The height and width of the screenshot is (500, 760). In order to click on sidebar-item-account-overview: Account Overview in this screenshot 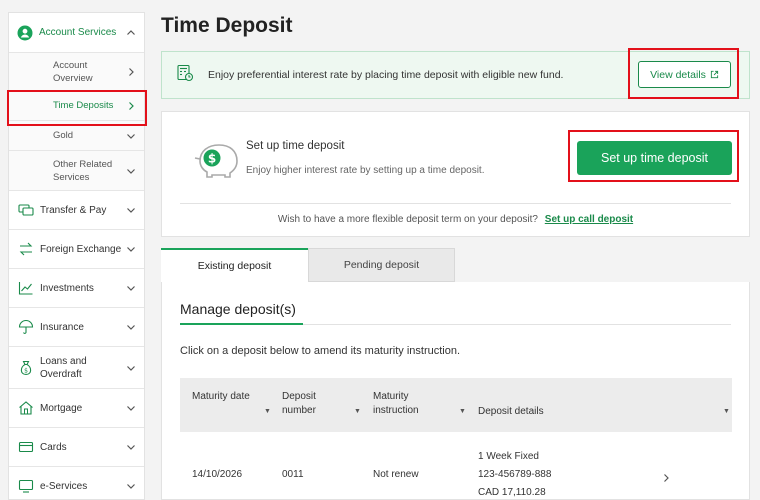, I will do `click(76, 72)`.